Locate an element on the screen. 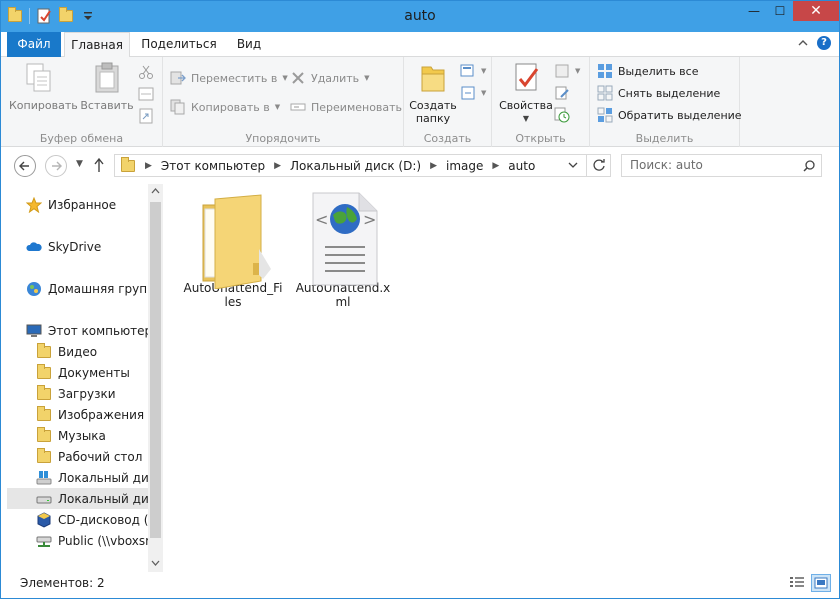  paste-label: Вставить is located at coordinates (107, 105).